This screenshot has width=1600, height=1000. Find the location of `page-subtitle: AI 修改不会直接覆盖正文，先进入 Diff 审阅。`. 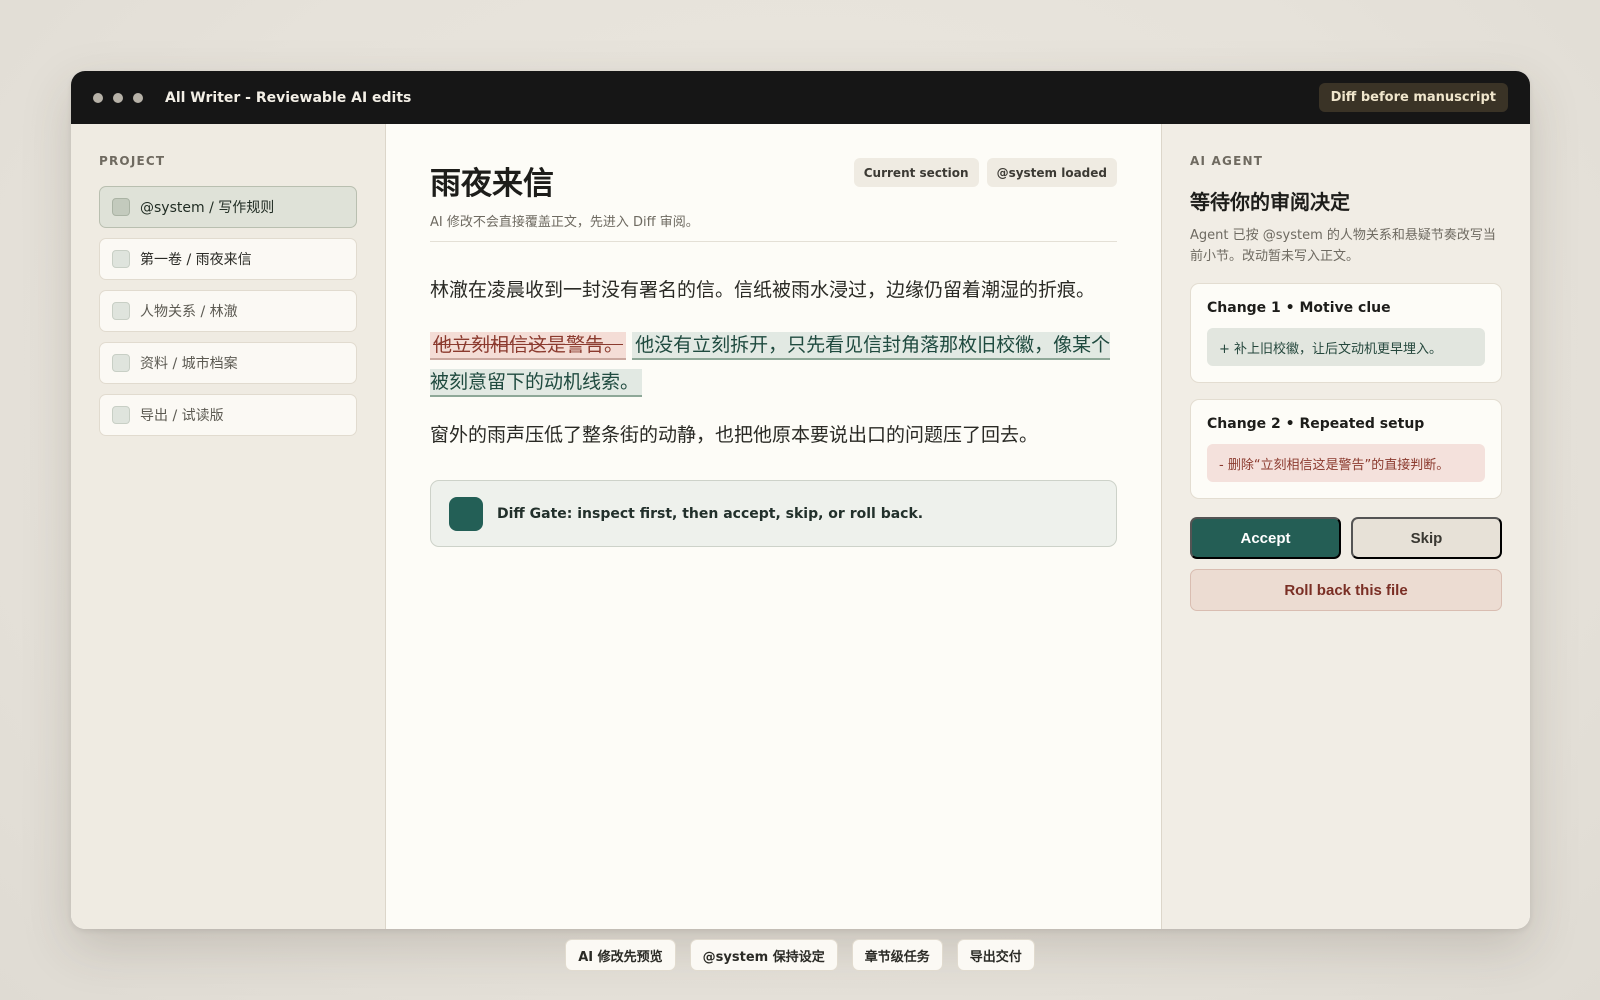

page-subtitle: AI 修改不会直接覆盖正文，先进入 Diff 审阅。 is located at coordinates (564, 222).